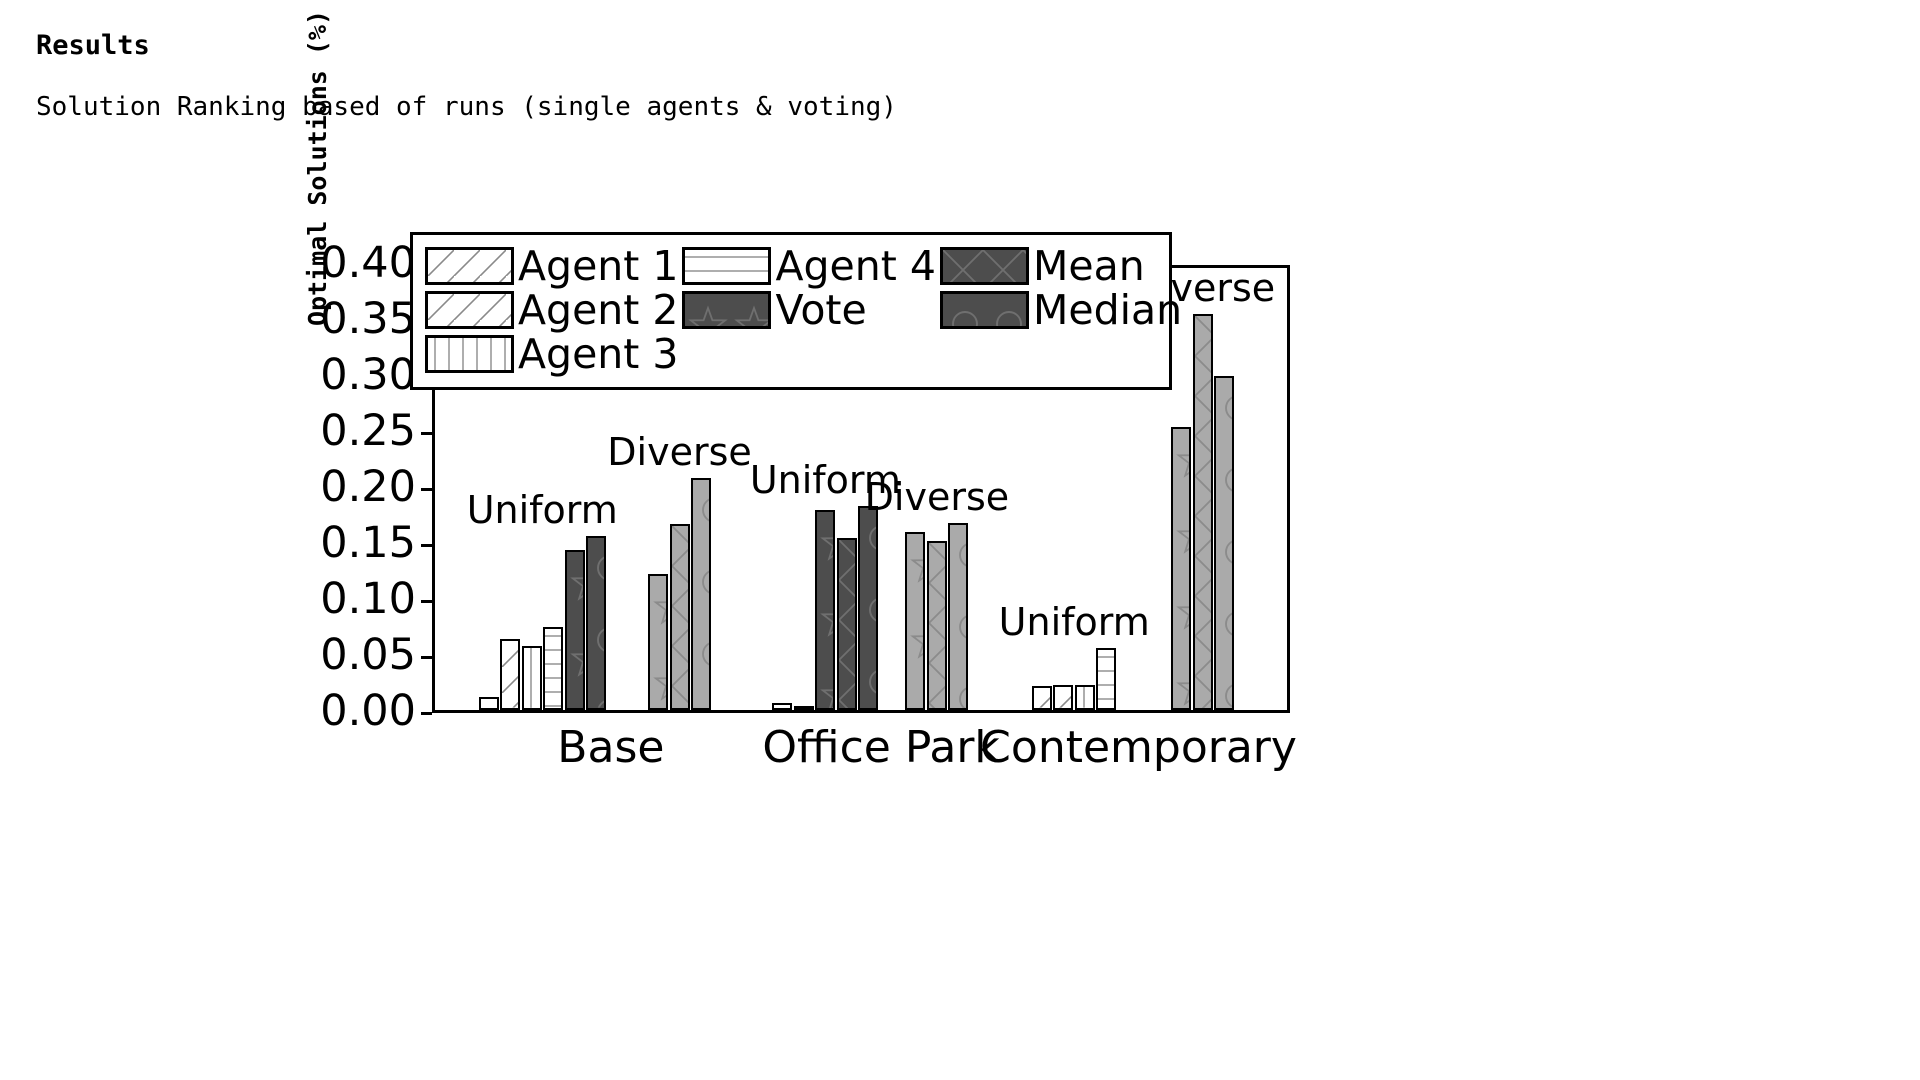 The height and width of the screenshot is (1080, 1920). I want to click on legend-label: Mean, so click(1088, 266).